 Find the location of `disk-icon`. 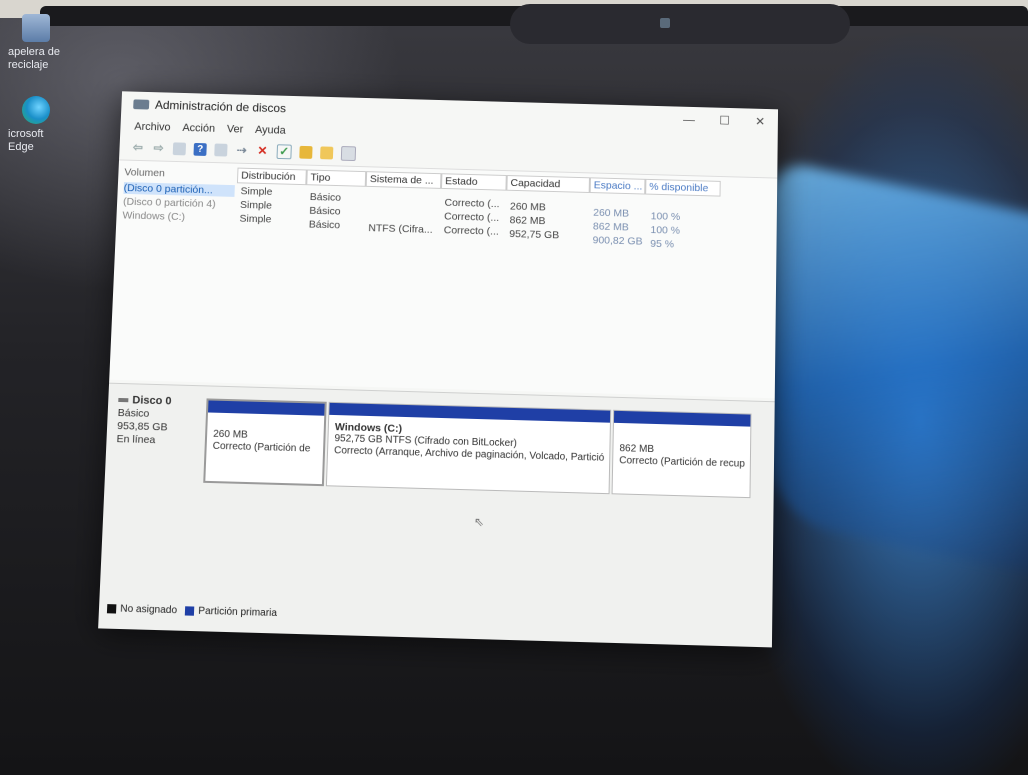

disk-icon is located at coordinates (123, 400).